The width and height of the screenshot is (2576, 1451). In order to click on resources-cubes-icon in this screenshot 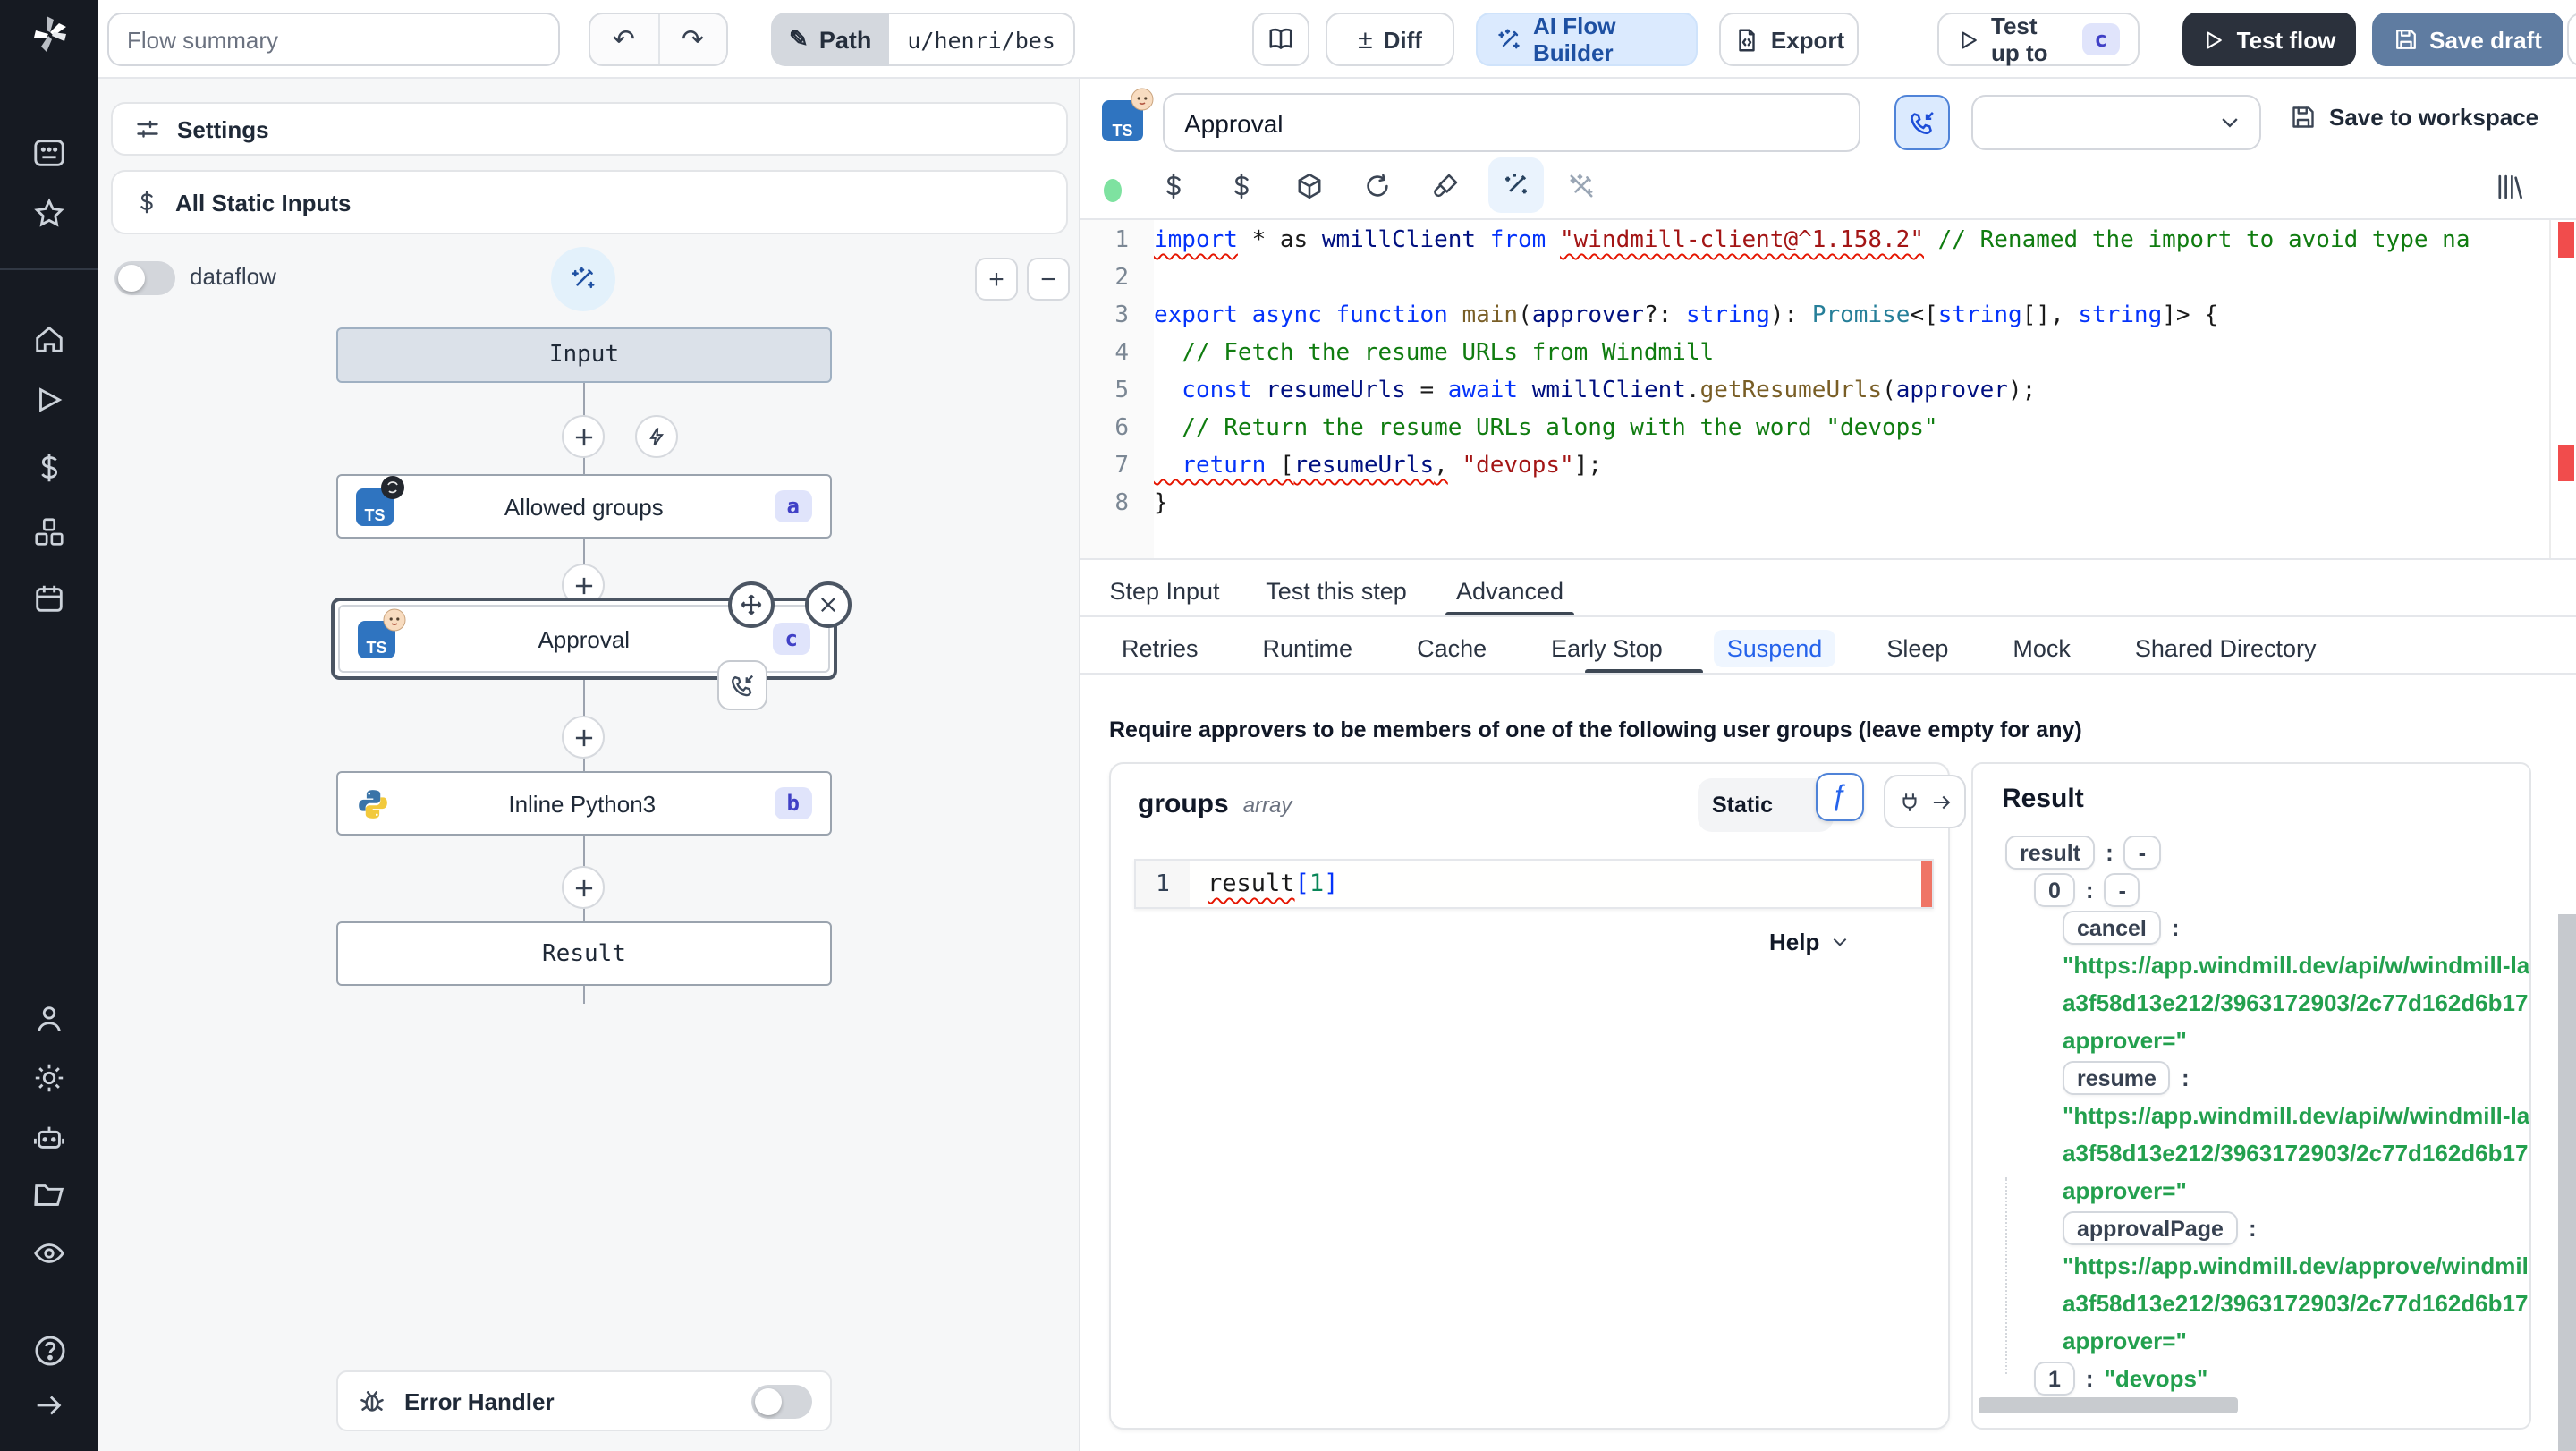, I will do `click(49, 531)`.